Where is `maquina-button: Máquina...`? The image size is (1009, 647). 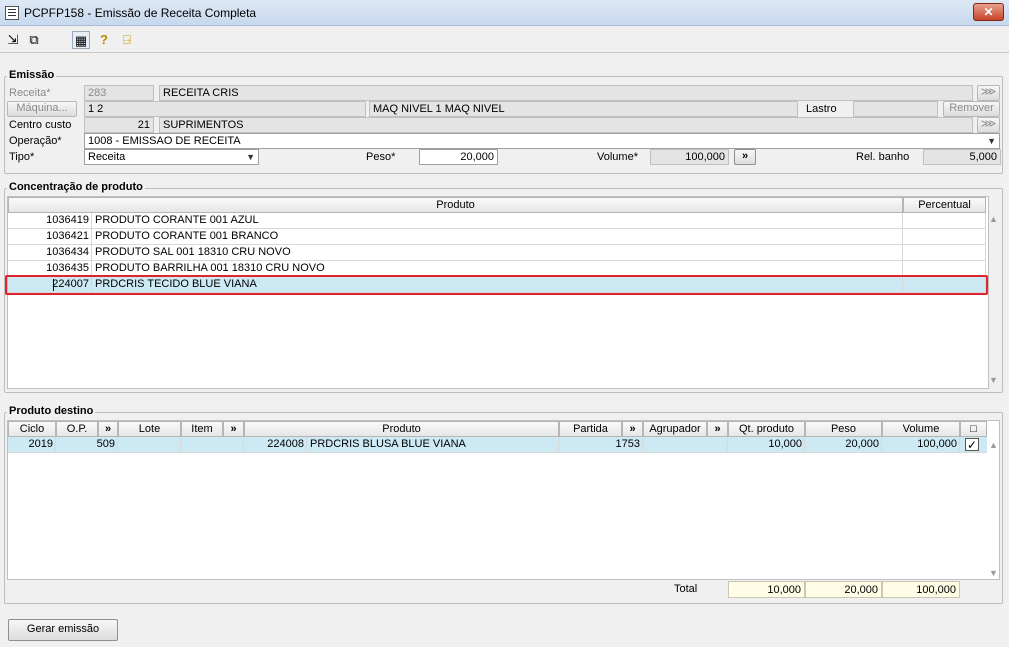
maquina-button: Máquina... is located at coordinates (42, 109).